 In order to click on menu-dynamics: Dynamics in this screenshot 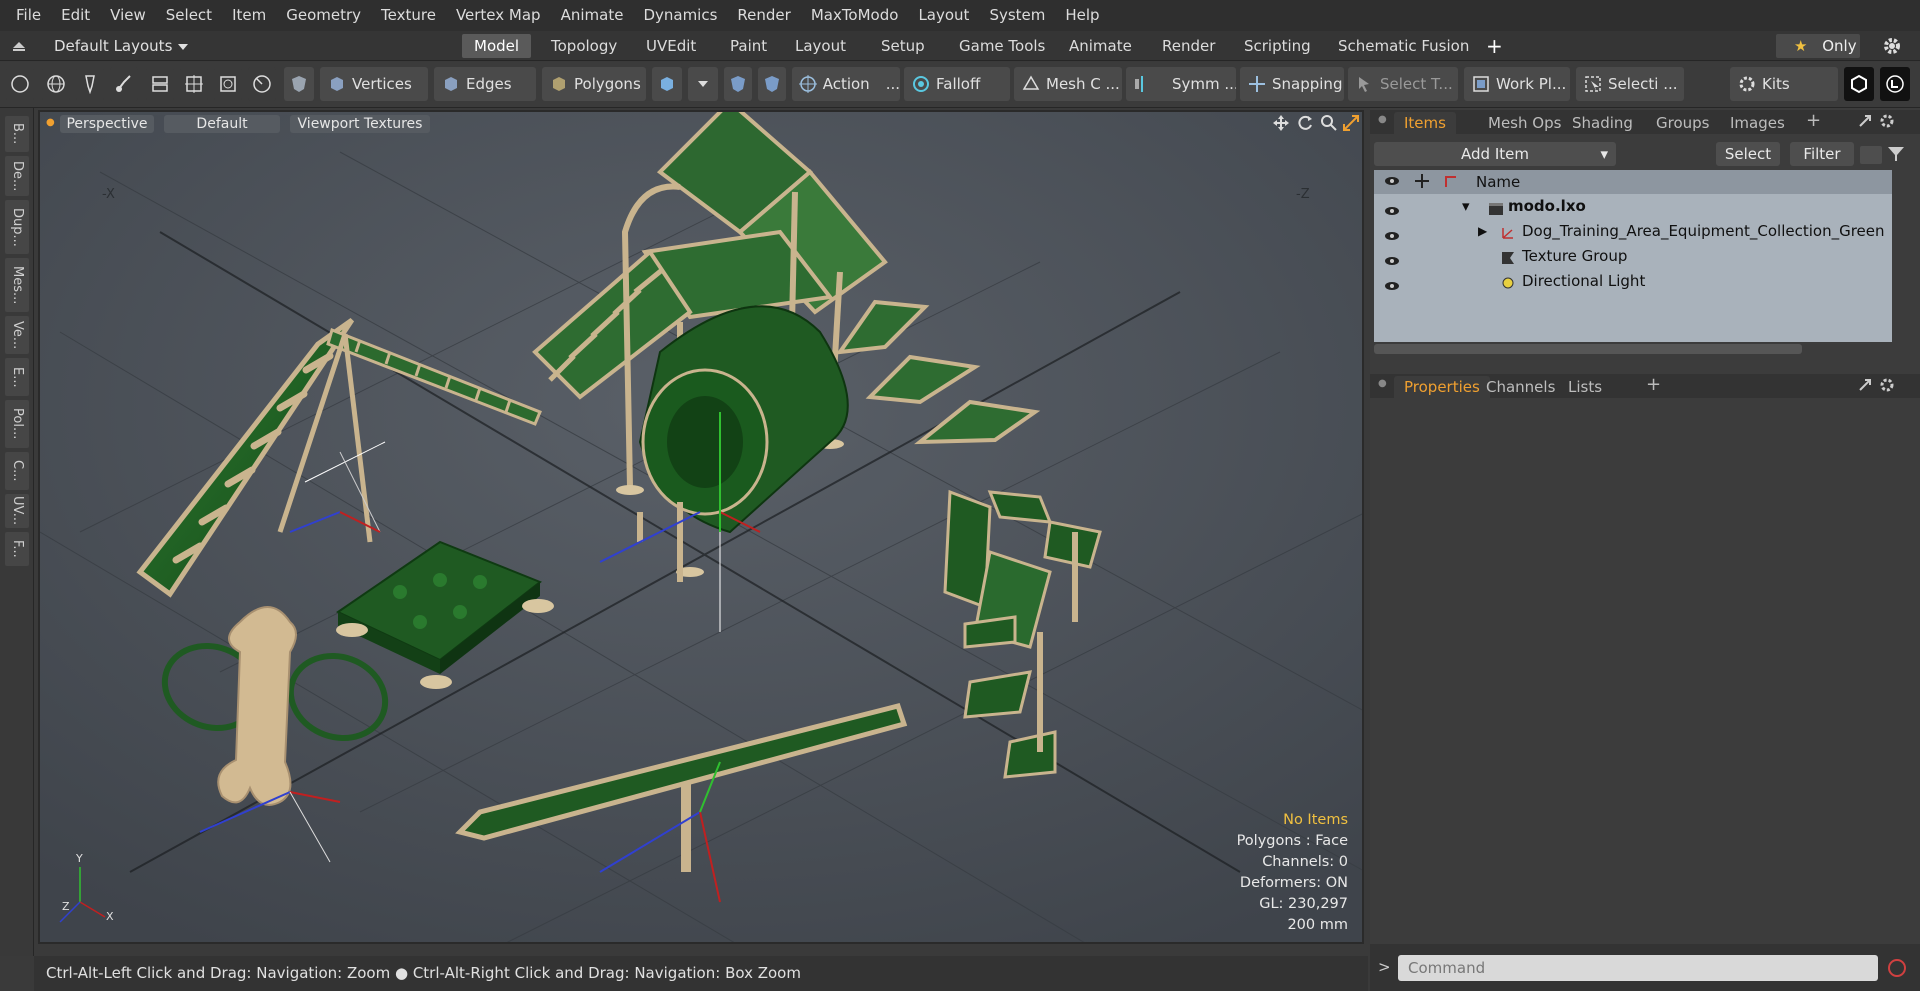, I will do `click(680, 15)`.